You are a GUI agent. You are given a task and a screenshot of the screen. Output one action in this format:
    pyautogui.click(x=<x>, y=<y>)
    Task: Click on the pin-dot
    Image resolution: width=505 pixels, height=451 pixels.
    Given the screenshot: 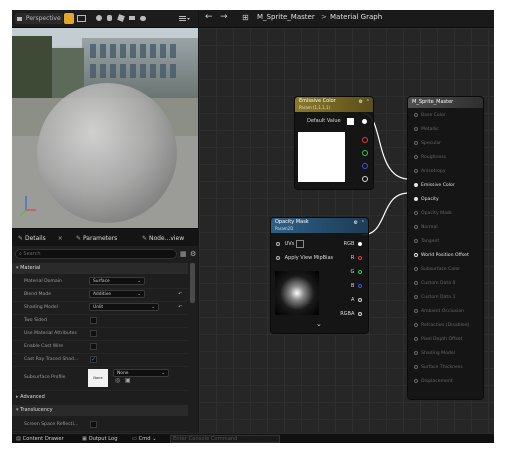 What is the action you would take?
    pyautogui.click(x=416, y=296)
    